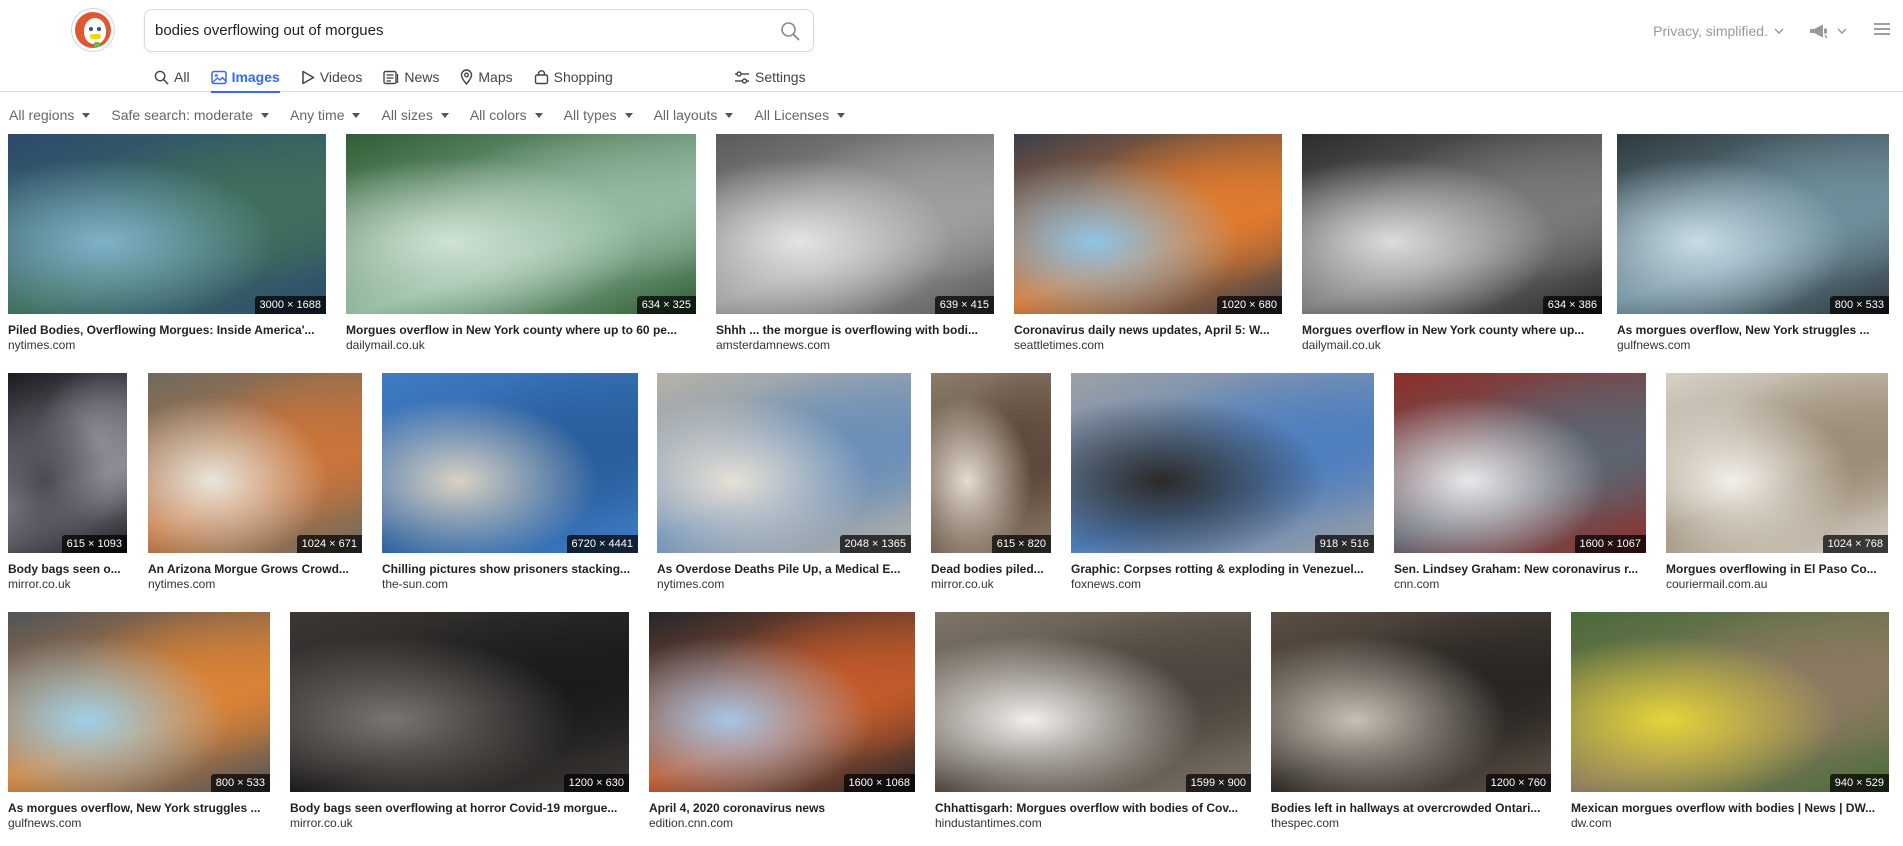 Image resolution: width=1903 pixels, height=846 pixels. What do you see at coordinates (521, 224) in the screenshot?
I see `image-thumbnail: 634 × 325` at bounding box center [521, 224].